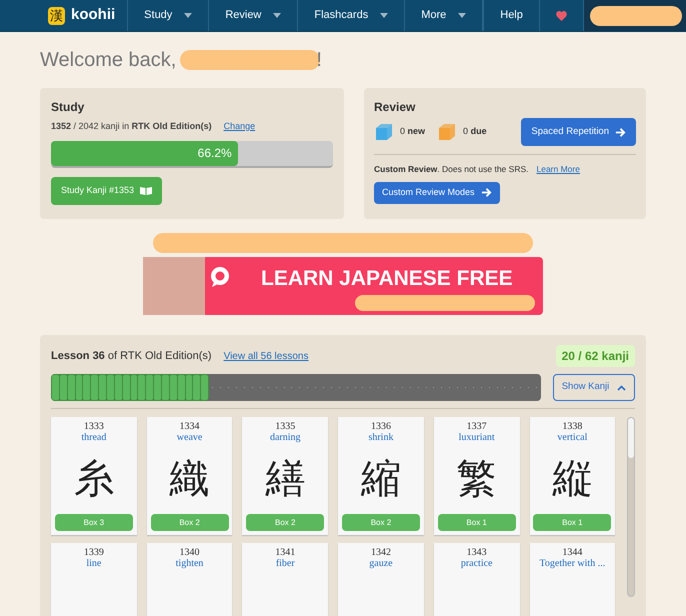  I want to click on brand-name: koohii, so click(93, 15).